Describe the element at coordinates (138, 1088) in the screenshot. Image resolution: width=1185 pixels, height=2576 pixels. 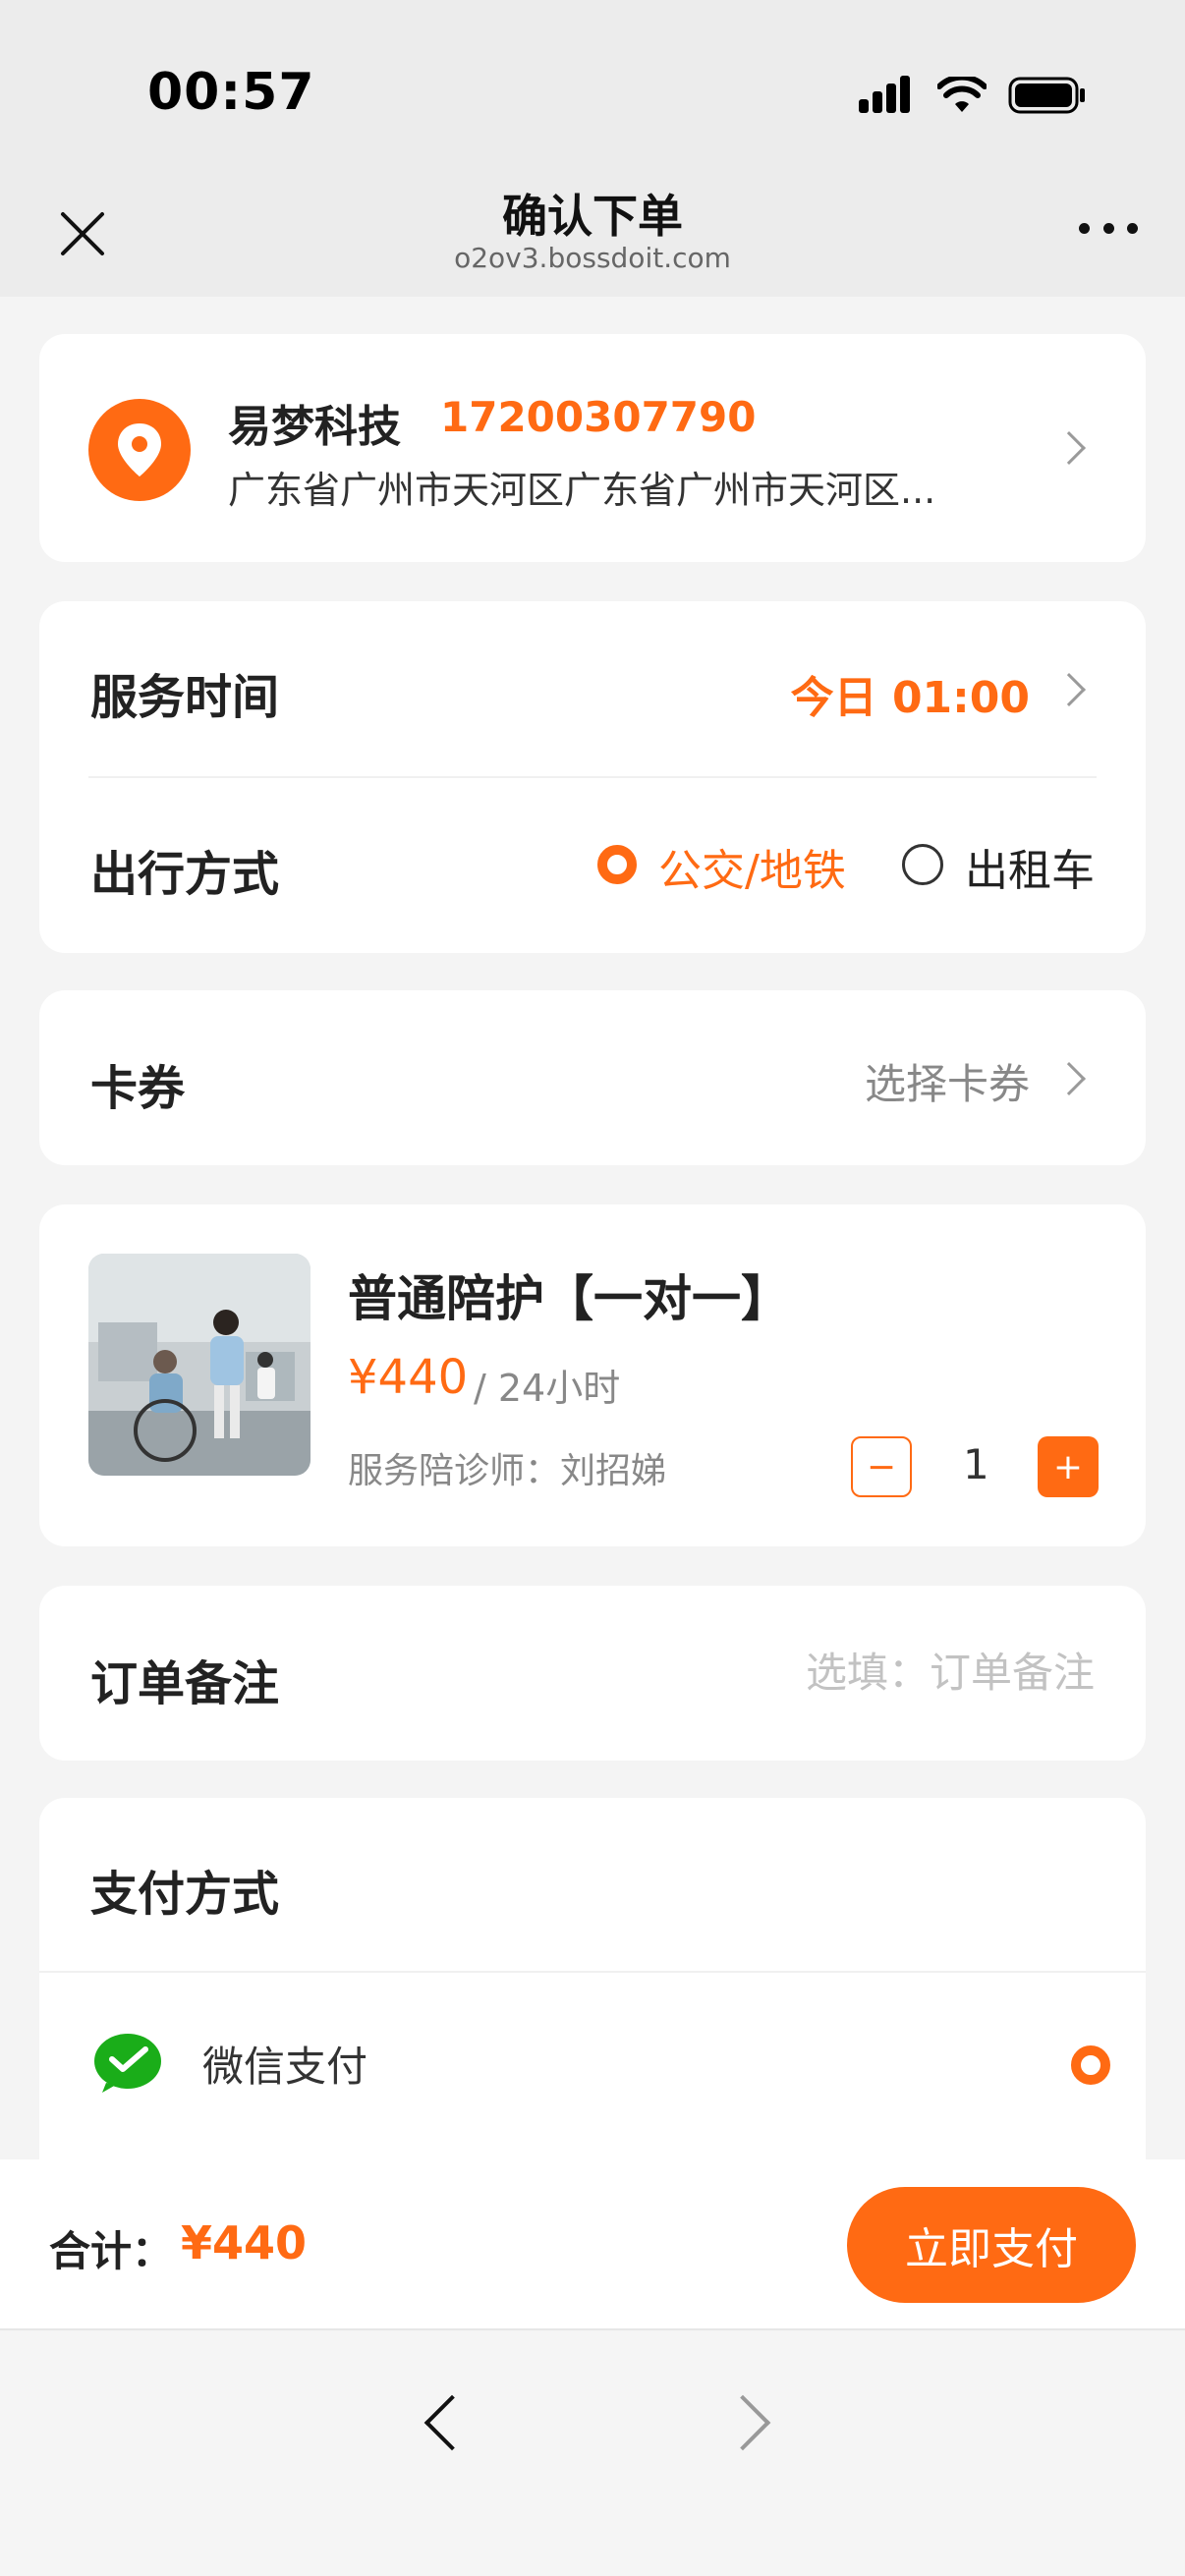
I see `coupon-label: 卡券` at that location.